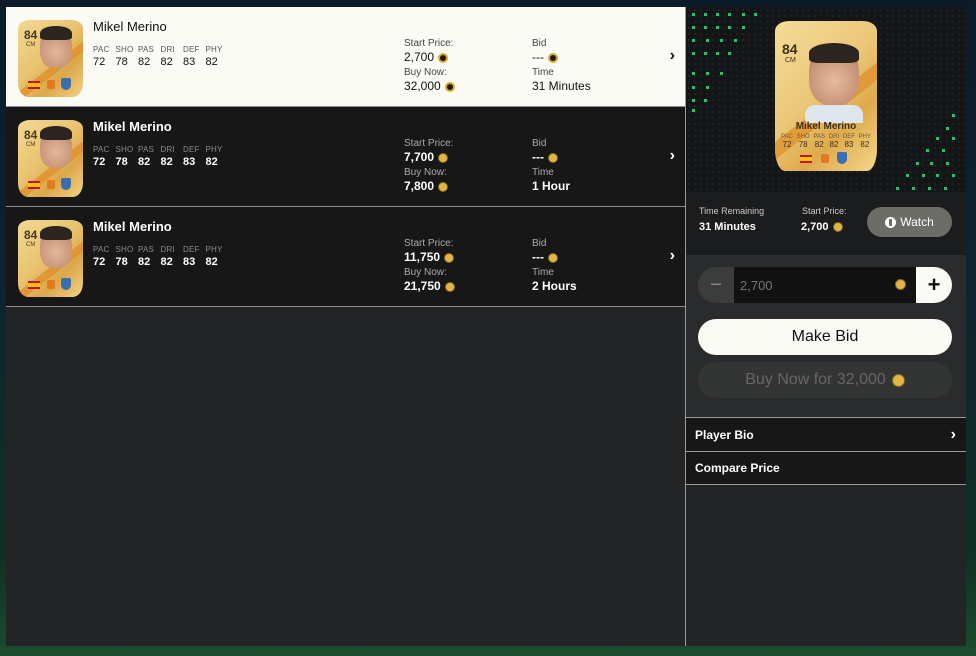 The image size is (976, 656). Describe the element at coordinates (428, 167) in the screenshot. I see `price-column: Start Price: 7,700 Buy Now: 7,800` at that location.